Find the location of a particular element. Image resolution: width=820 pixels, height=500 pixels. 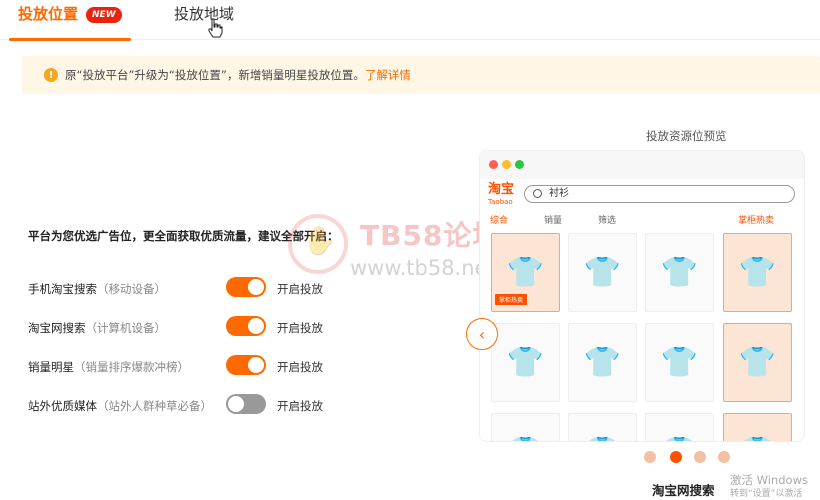

preview-prev-button: ‹ is located at coordinates (482, 334).